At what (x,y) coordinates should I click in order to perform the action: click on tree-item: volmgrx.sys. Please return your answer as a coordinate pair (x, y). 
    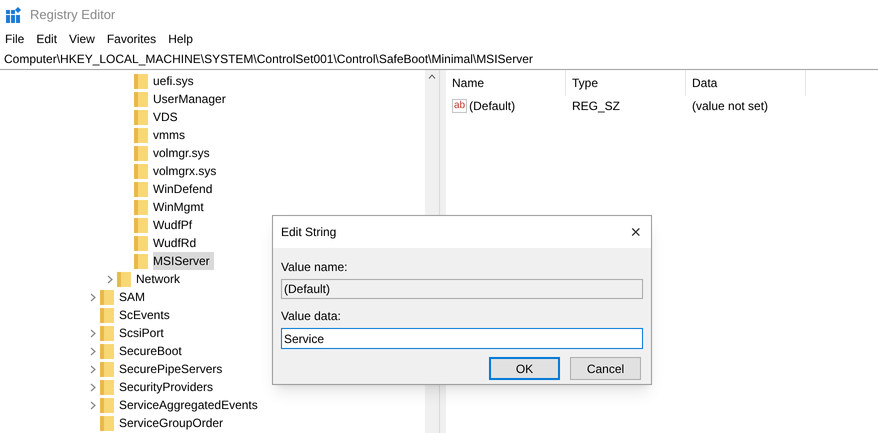
    Looking at the image, I should click on (186, 171).